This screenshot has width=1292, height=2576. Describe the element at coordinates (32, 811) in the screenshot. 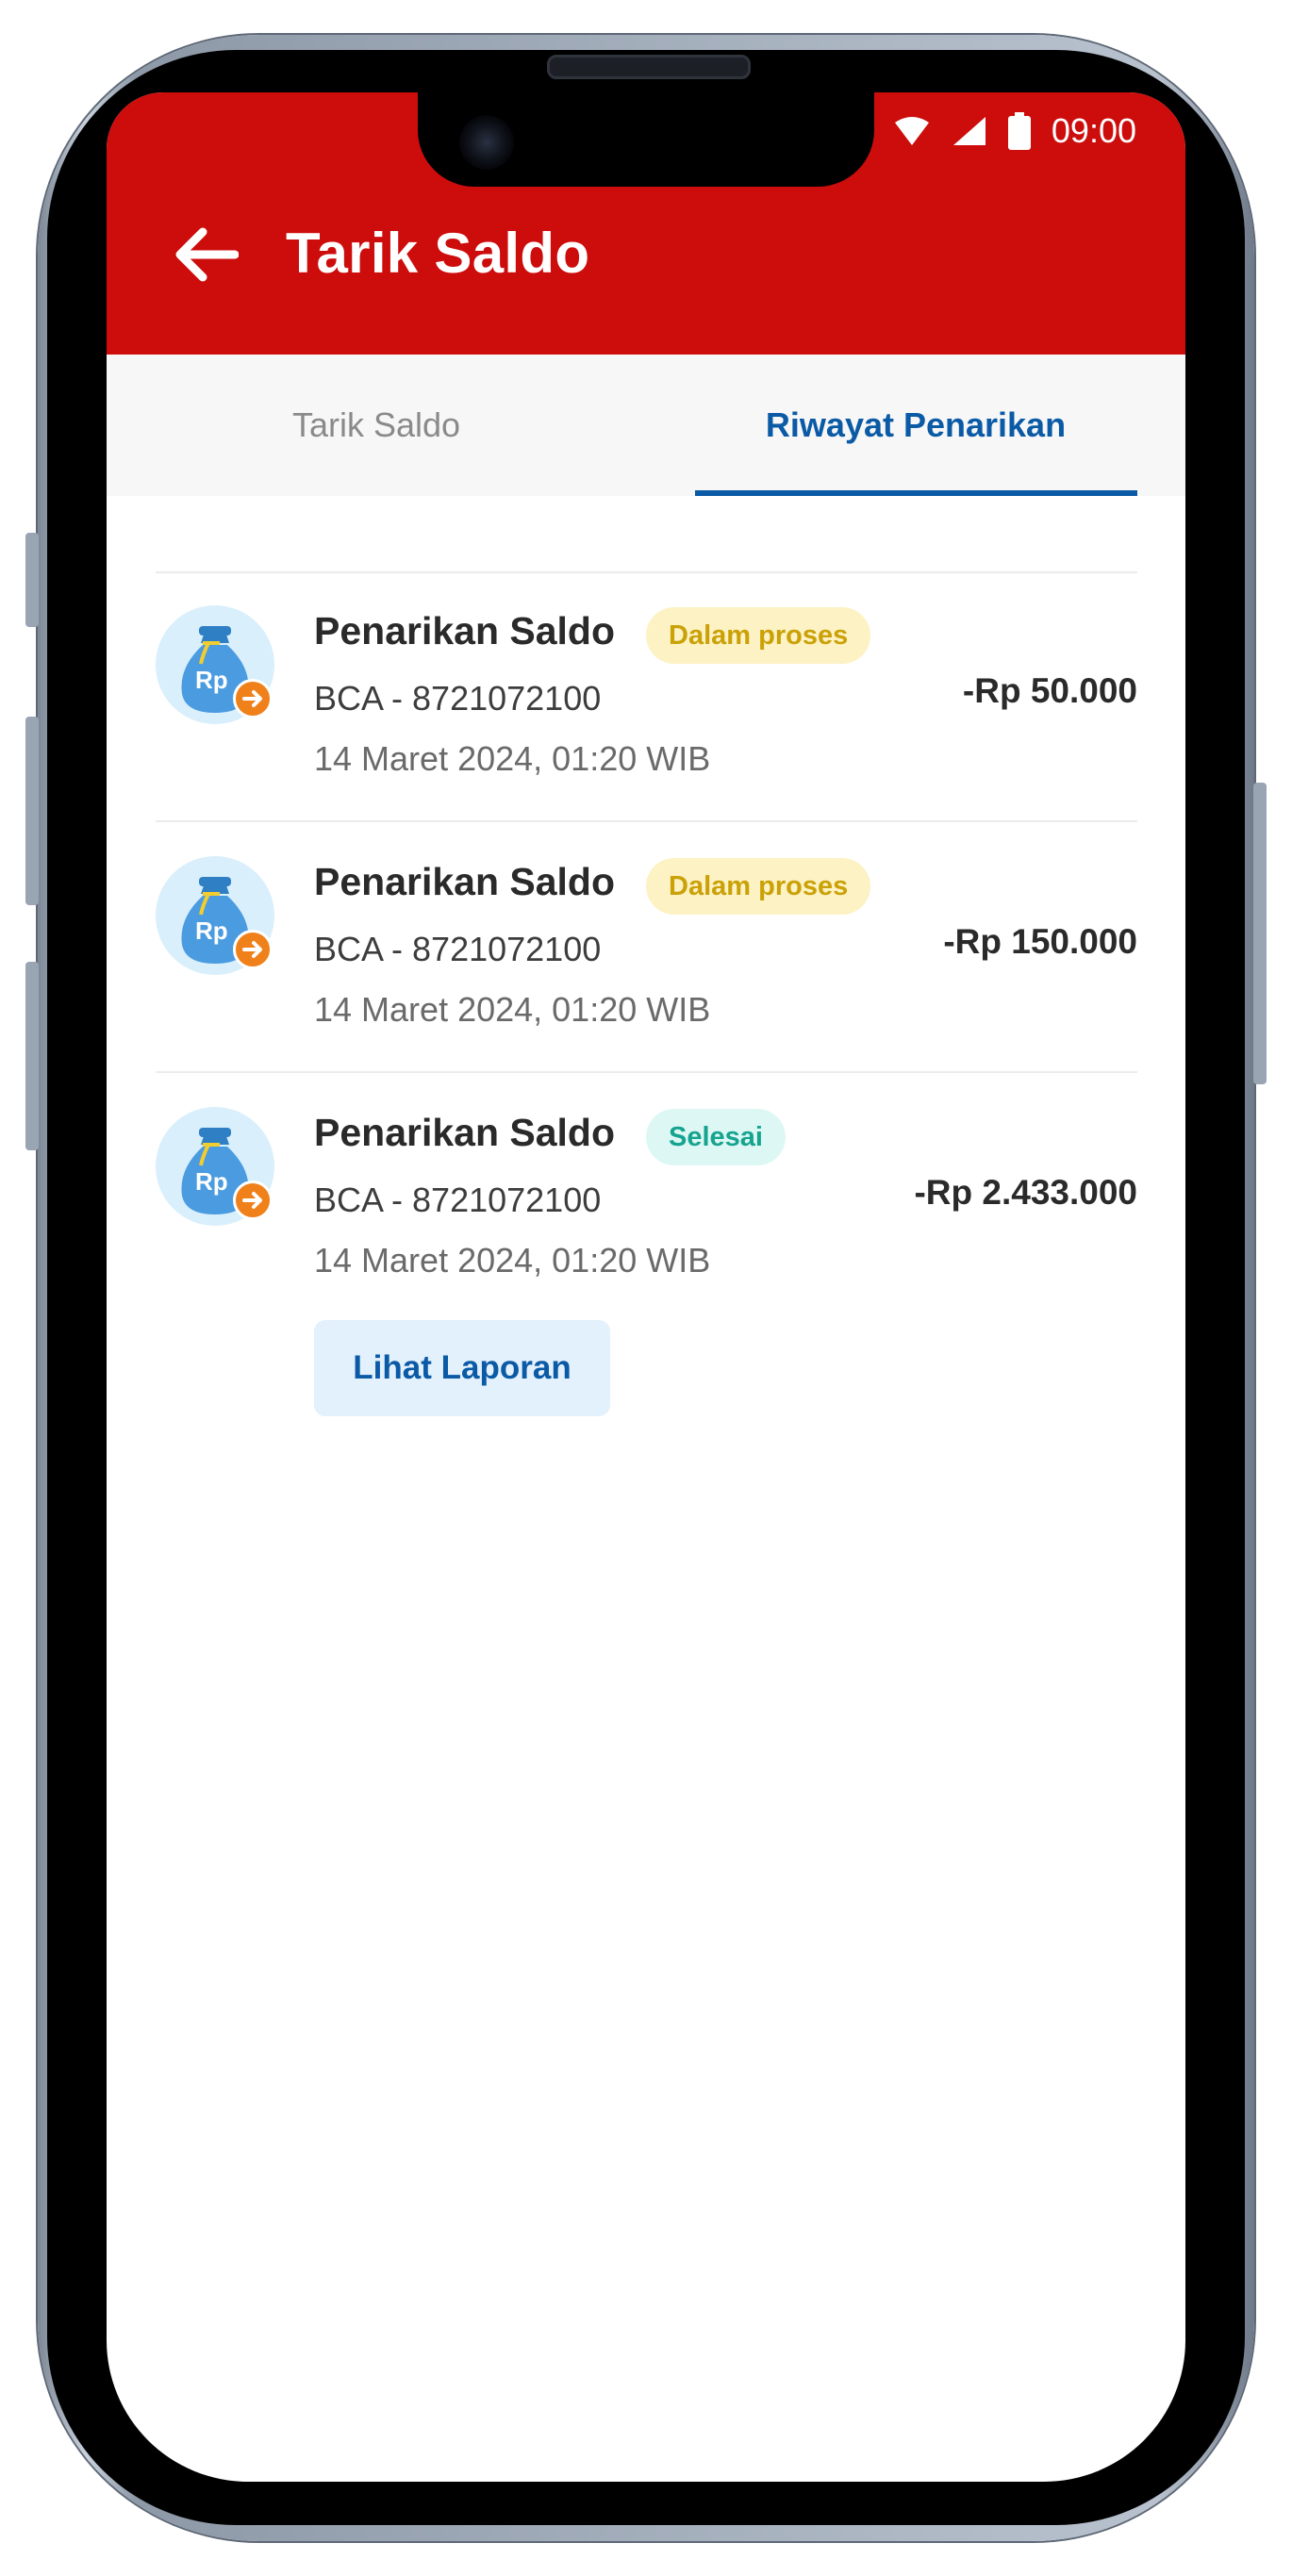

I see `volume-up-button` at that location.